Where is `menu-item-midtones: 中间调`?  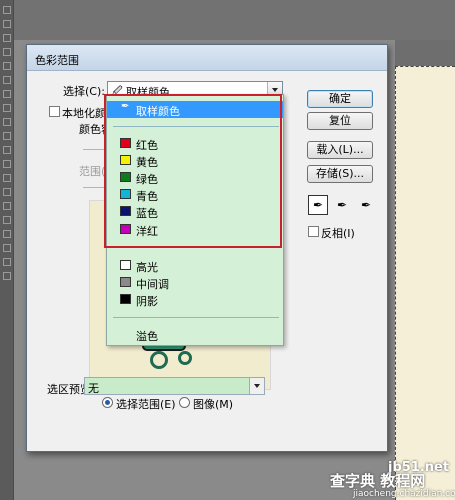 menu-item-midtones: 中间调 is located at coordinates (195, 282).